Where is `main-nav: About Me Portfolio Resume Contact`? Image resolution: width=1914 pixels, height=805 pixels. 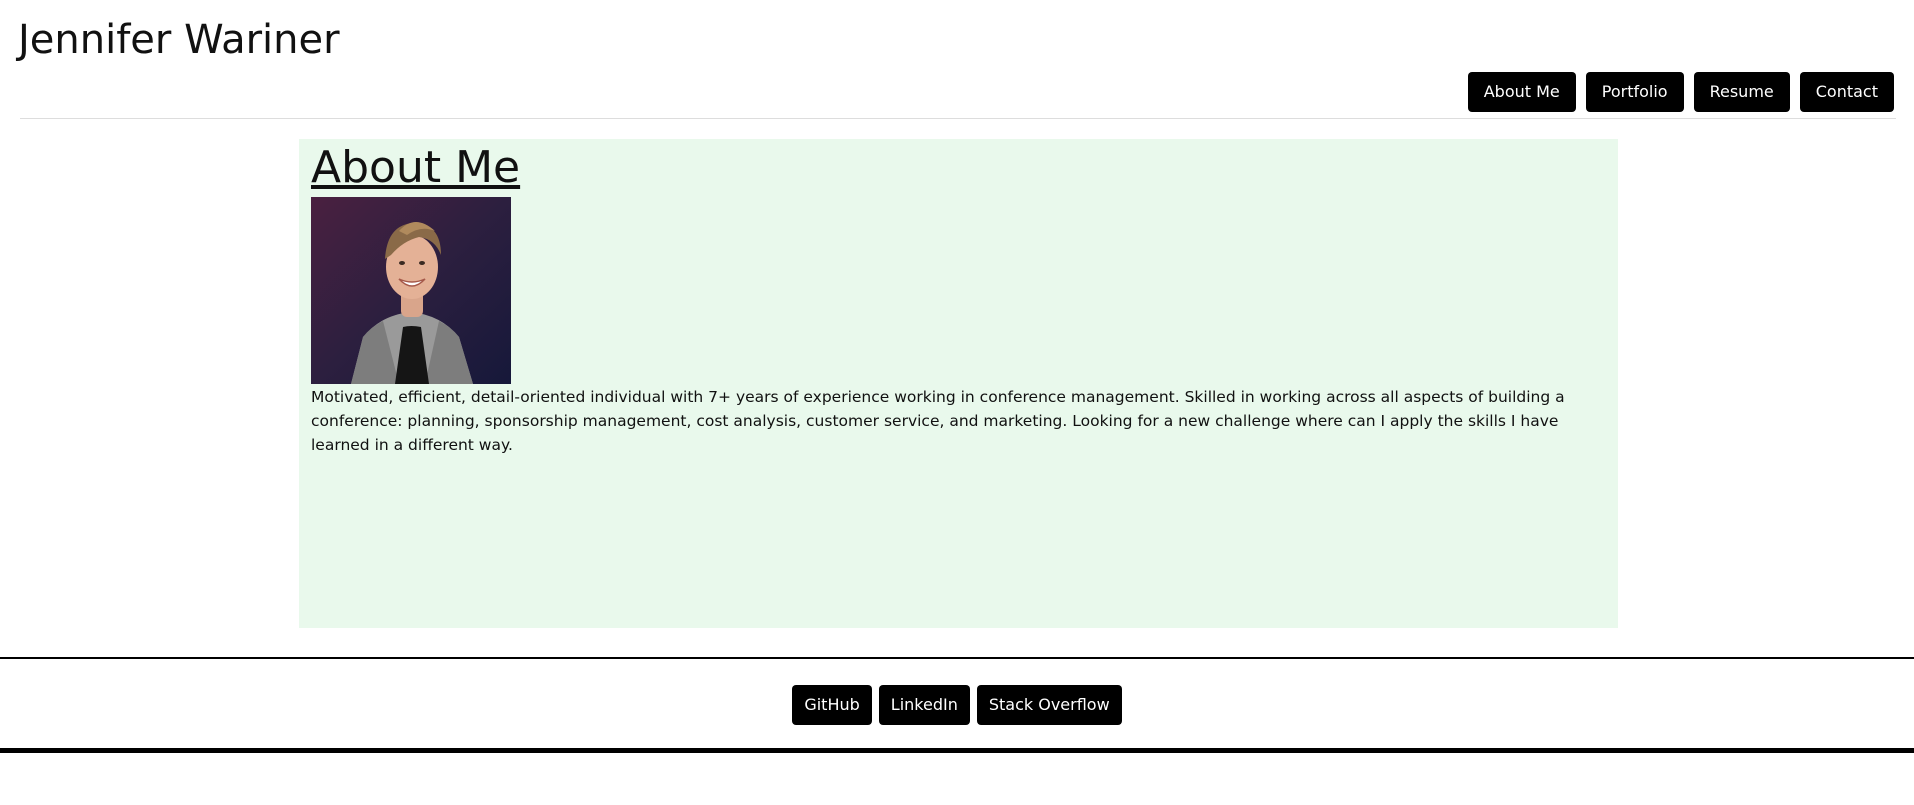
main-nav: About Me Portfolio Resume Contact is located at coordinates (1680, 92).